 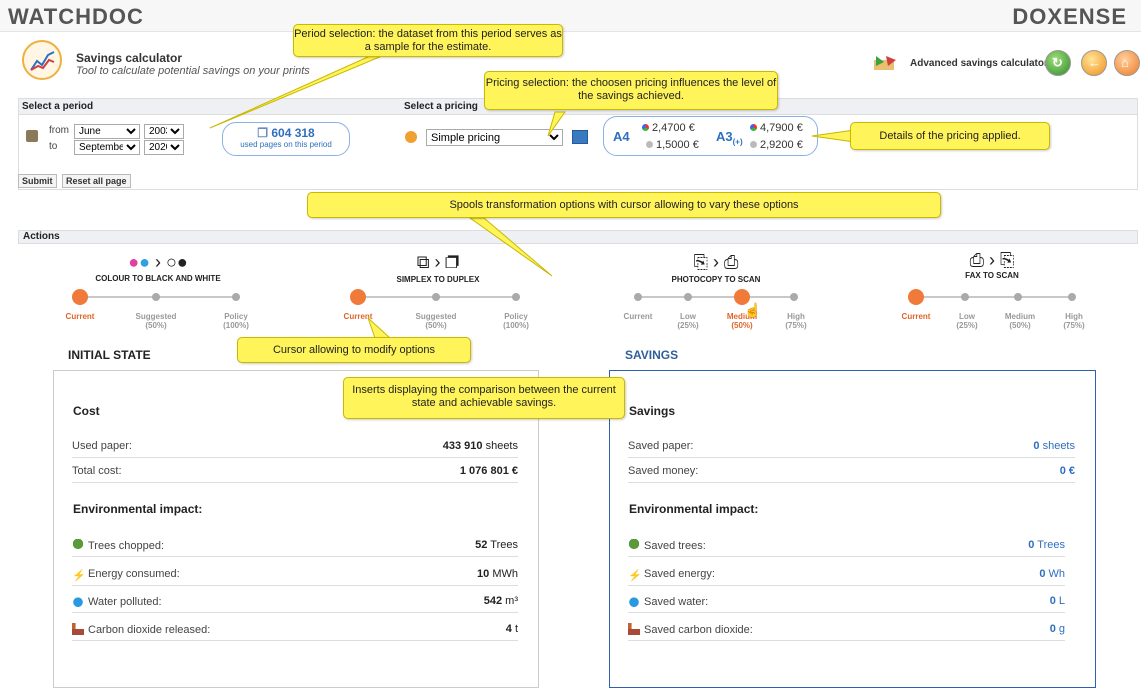 I want to click on water-row: Water polluted: 542 m³, so click(x=295, y=601).